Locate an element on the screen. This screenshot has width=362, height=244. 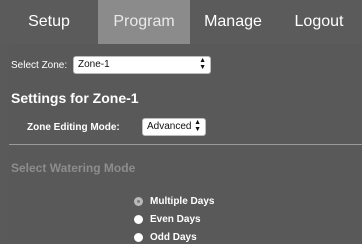
zone-editing-mode-value: Advanced is located at coordinates (169, 126).